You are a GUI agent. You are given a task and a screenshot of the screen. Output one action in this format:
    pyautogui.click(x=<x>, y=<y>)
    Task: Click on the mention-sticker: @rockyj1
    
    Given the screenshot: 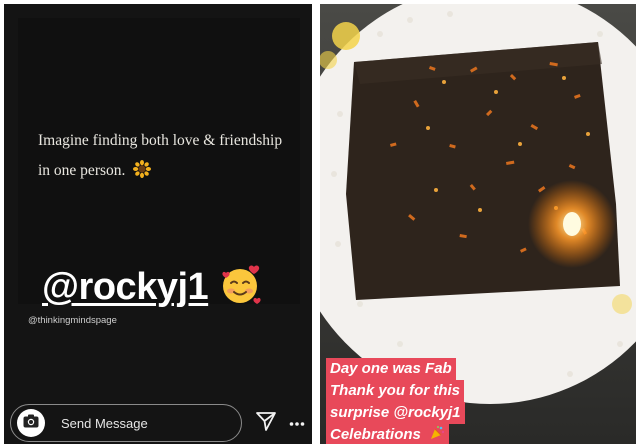 What is the action you would take?
    pyautogui.click(x=125, y=287)
    